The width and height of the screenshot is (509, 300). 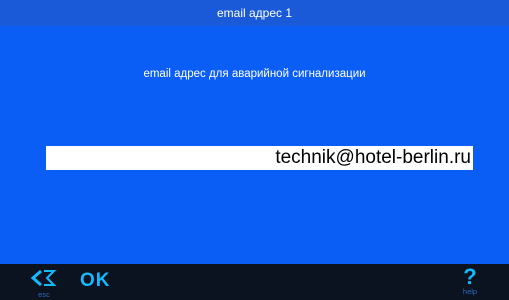 What do you see at coordinates (95, 281) in the screenshot?
I see `ok-button: OK` at bounding box center [95, 281].